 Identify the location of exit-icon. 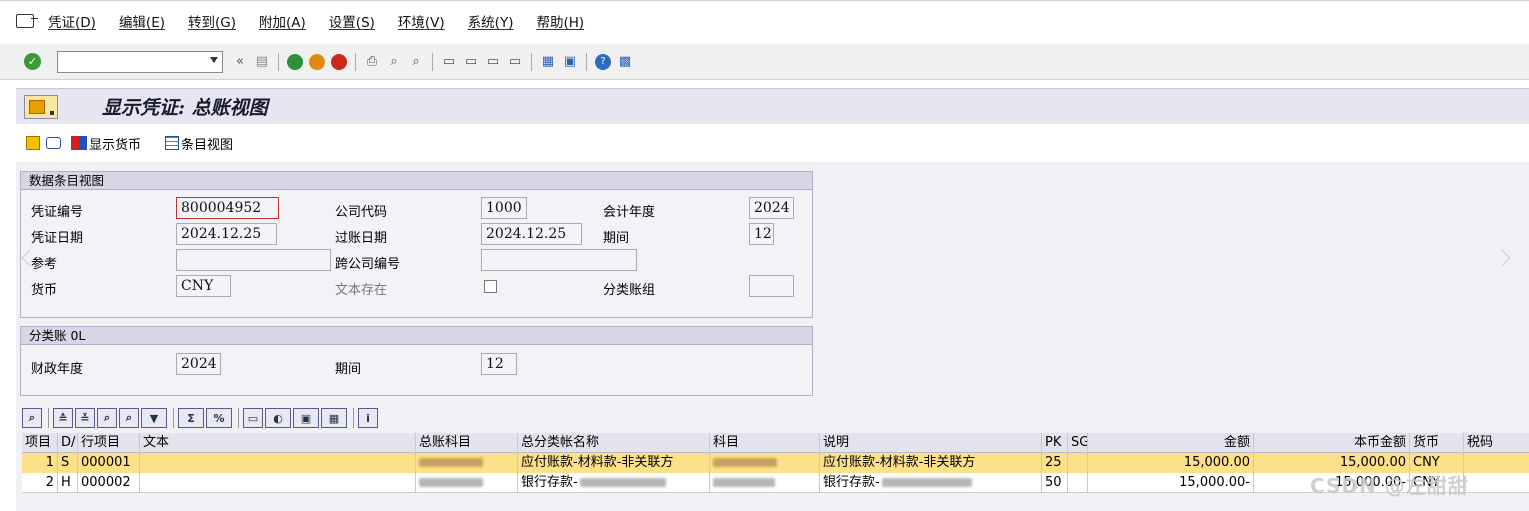
(317, 62).